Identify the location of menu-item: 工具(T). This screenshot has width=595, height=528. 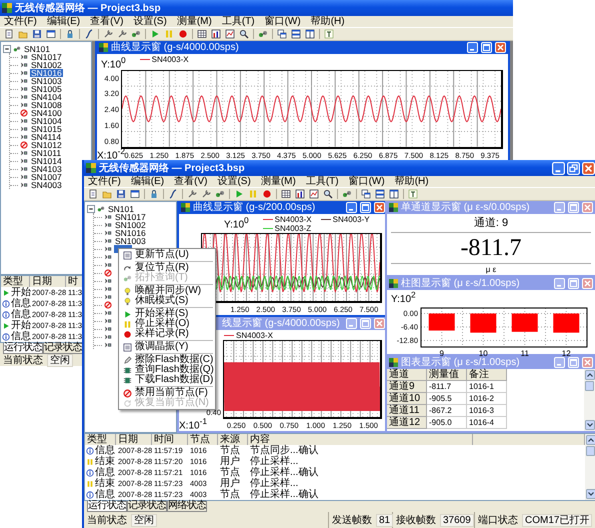
(238, 21).